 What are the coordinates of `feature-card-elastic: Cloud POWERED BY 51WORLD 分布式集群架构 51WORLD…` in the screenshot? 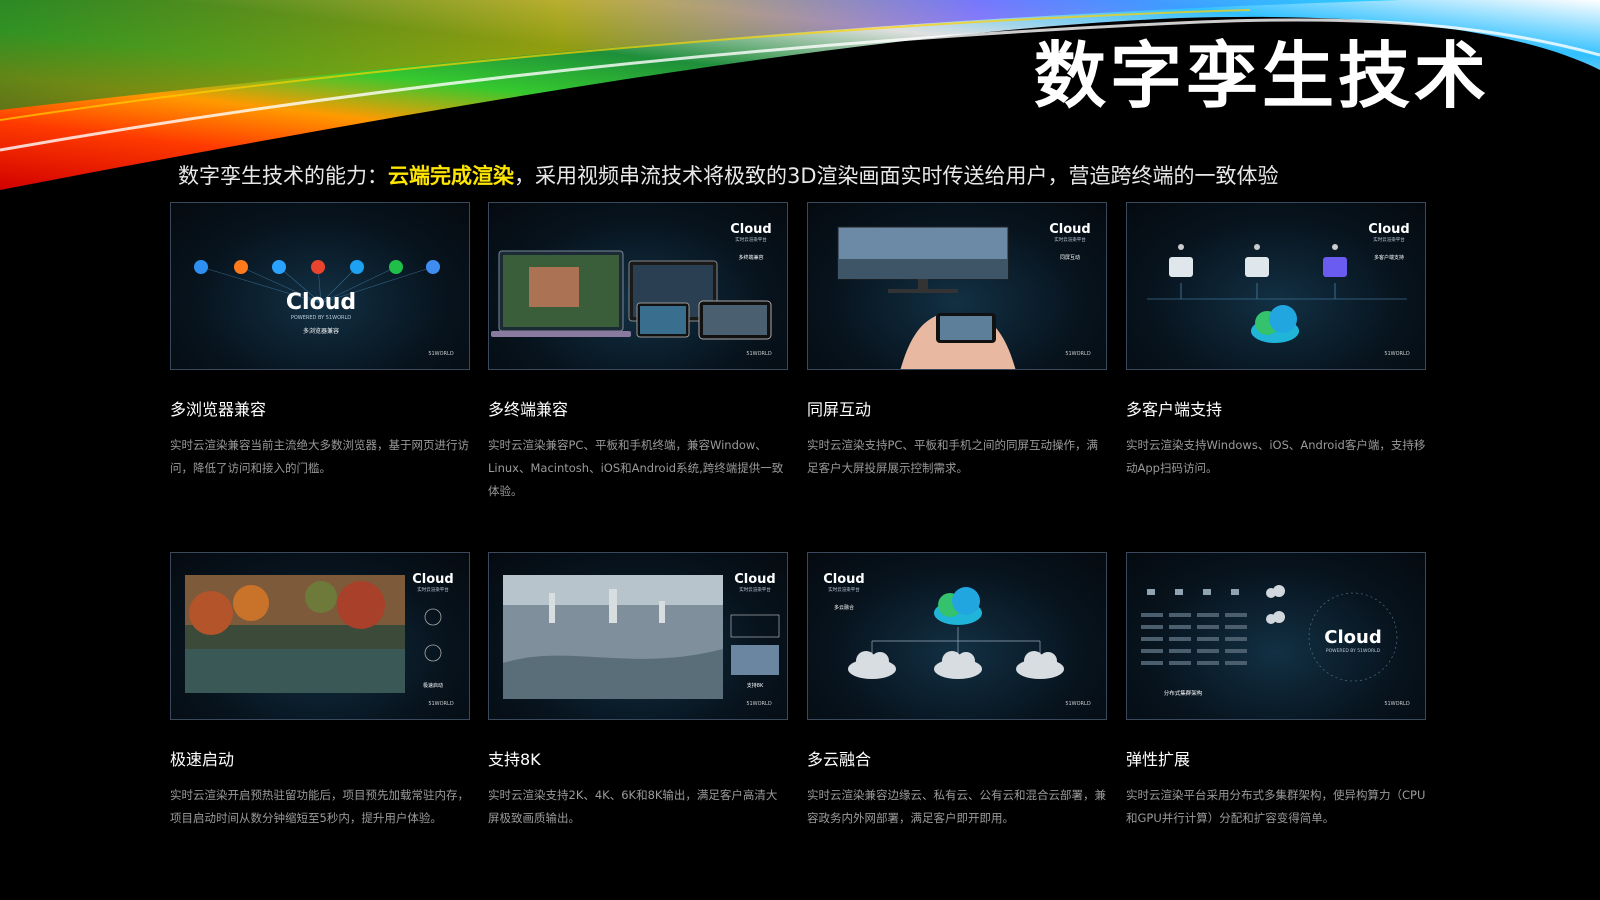 It's located at (1276, 691).